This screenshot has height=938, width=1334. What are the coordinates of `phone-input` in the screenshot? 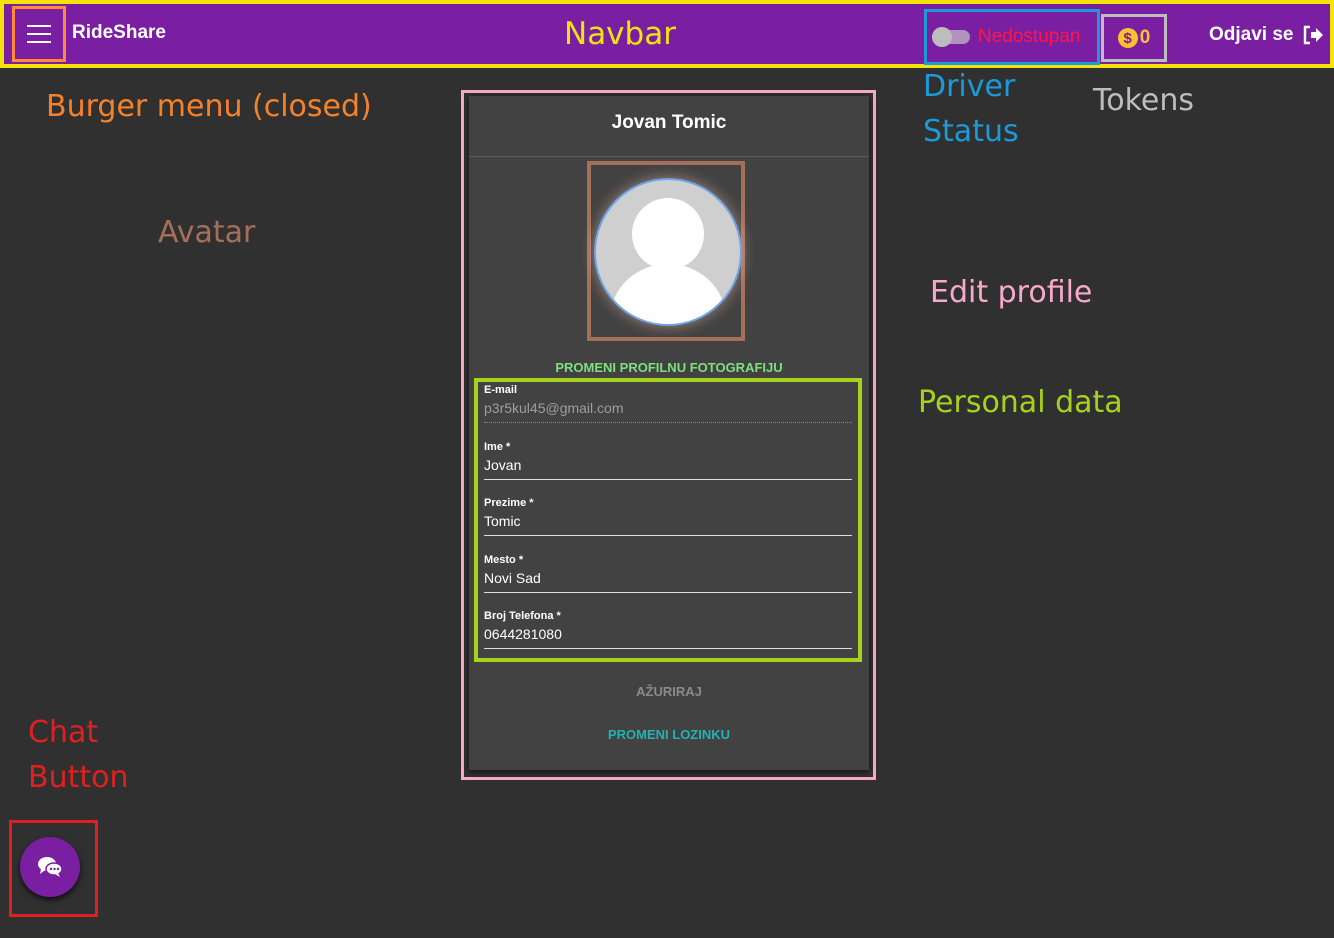 It's located at (668, 637).